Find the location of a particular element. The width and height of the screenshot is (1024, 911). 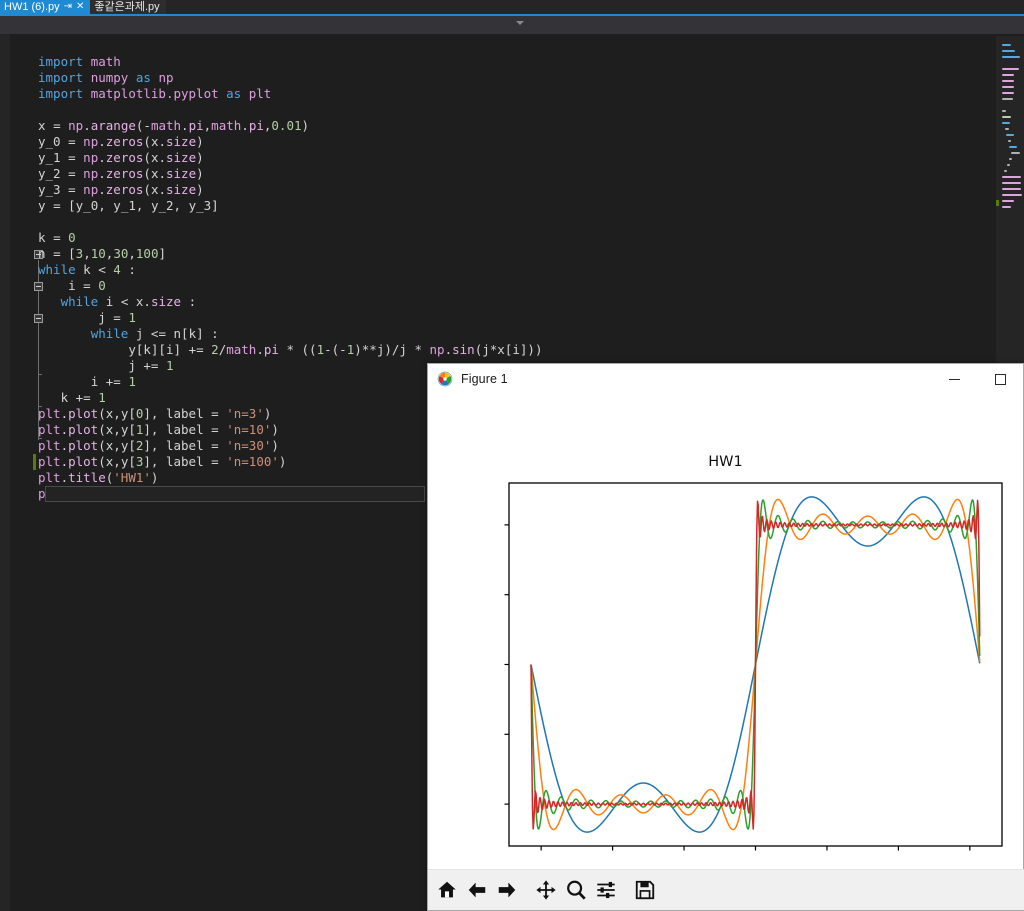

tab-second-file: 좋같은과제.py is located at coordinates (128, 7).